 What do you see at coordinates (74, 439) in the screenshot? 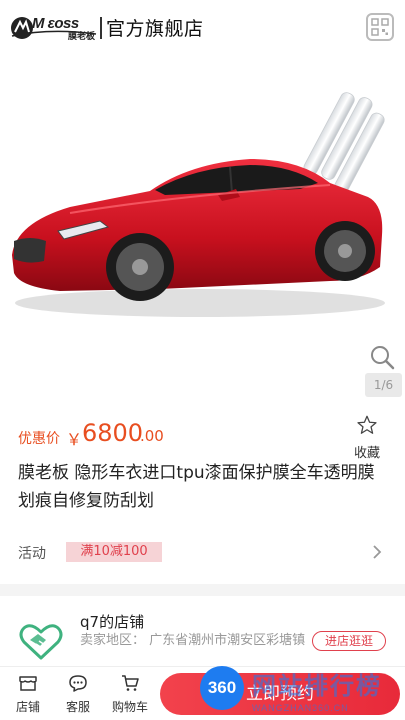
I see `price-currency: ￥` at bounding box center [74, 439].